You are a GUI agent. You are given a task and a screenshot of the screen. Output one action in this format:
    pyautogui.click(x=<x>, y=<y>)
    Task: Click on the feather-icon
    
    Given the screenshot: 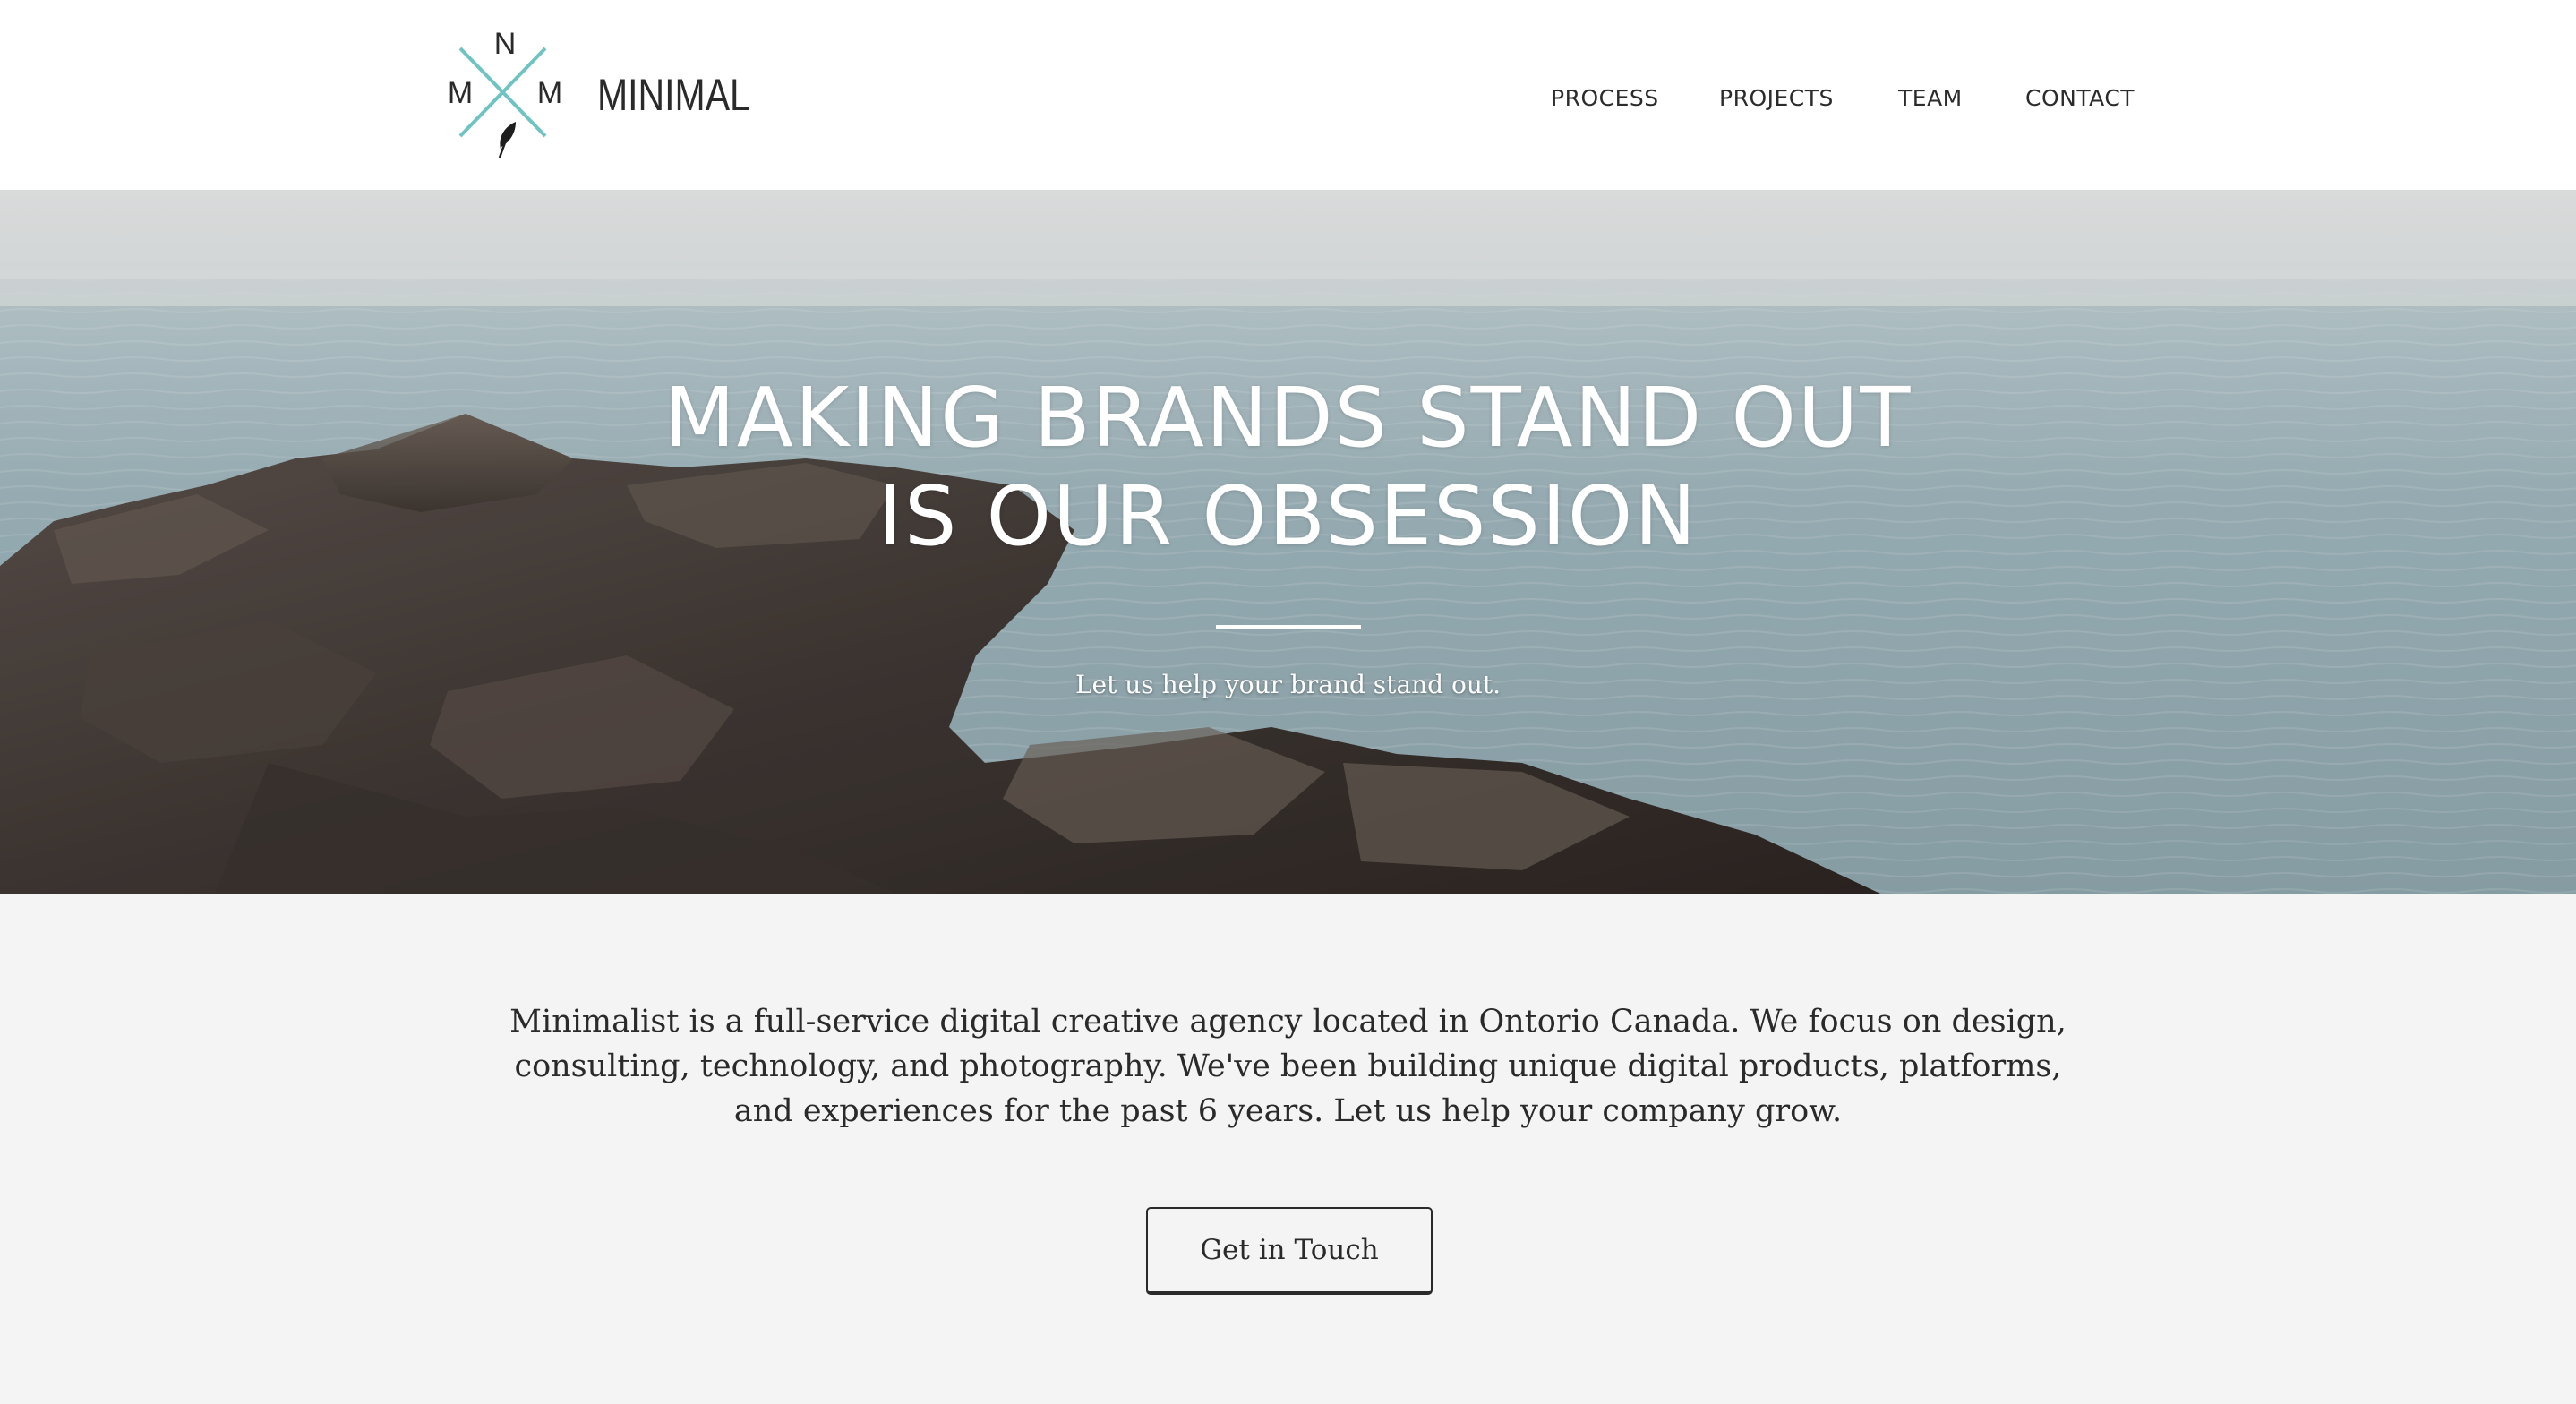 What is the action you would take?
    pyautogui.click(x=507, y=140)
    